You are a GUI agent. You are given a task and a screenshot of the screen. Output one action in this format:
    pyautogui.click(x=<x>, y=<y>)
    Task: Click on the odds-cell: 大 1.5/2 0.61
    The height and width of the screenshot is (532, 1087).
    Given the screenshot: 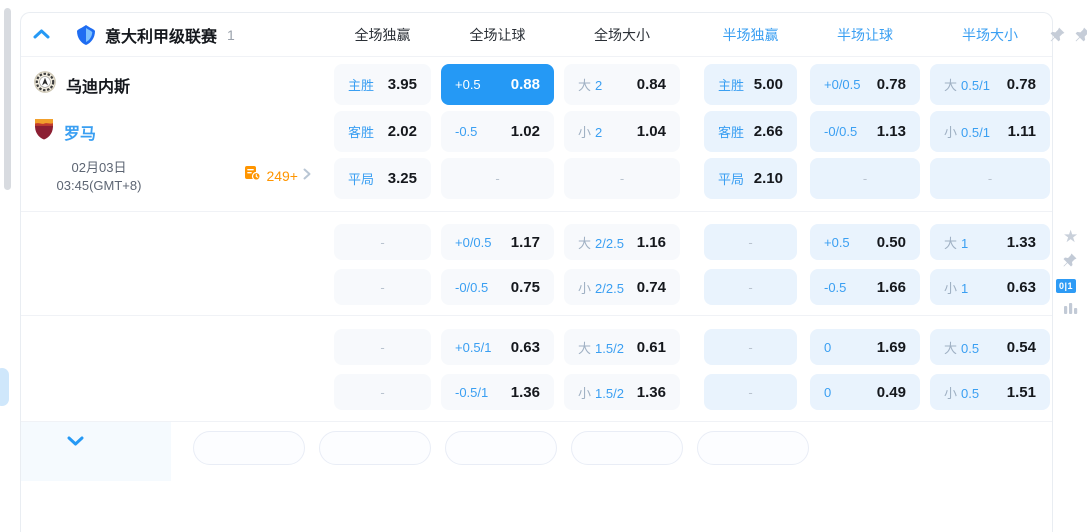 What is the action you would take?
    pyautogui.click(x=622, y=347)
    